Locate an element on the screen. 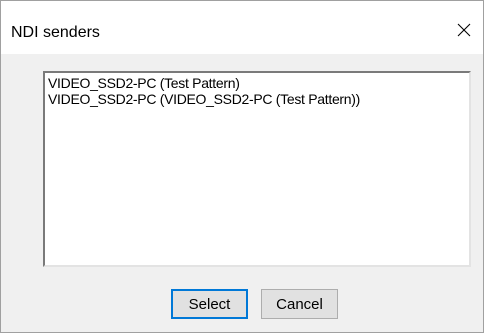 The width and height of the screenshot is (484, 333). dialog-title: NDI senders is located at coordinates (55, 32).